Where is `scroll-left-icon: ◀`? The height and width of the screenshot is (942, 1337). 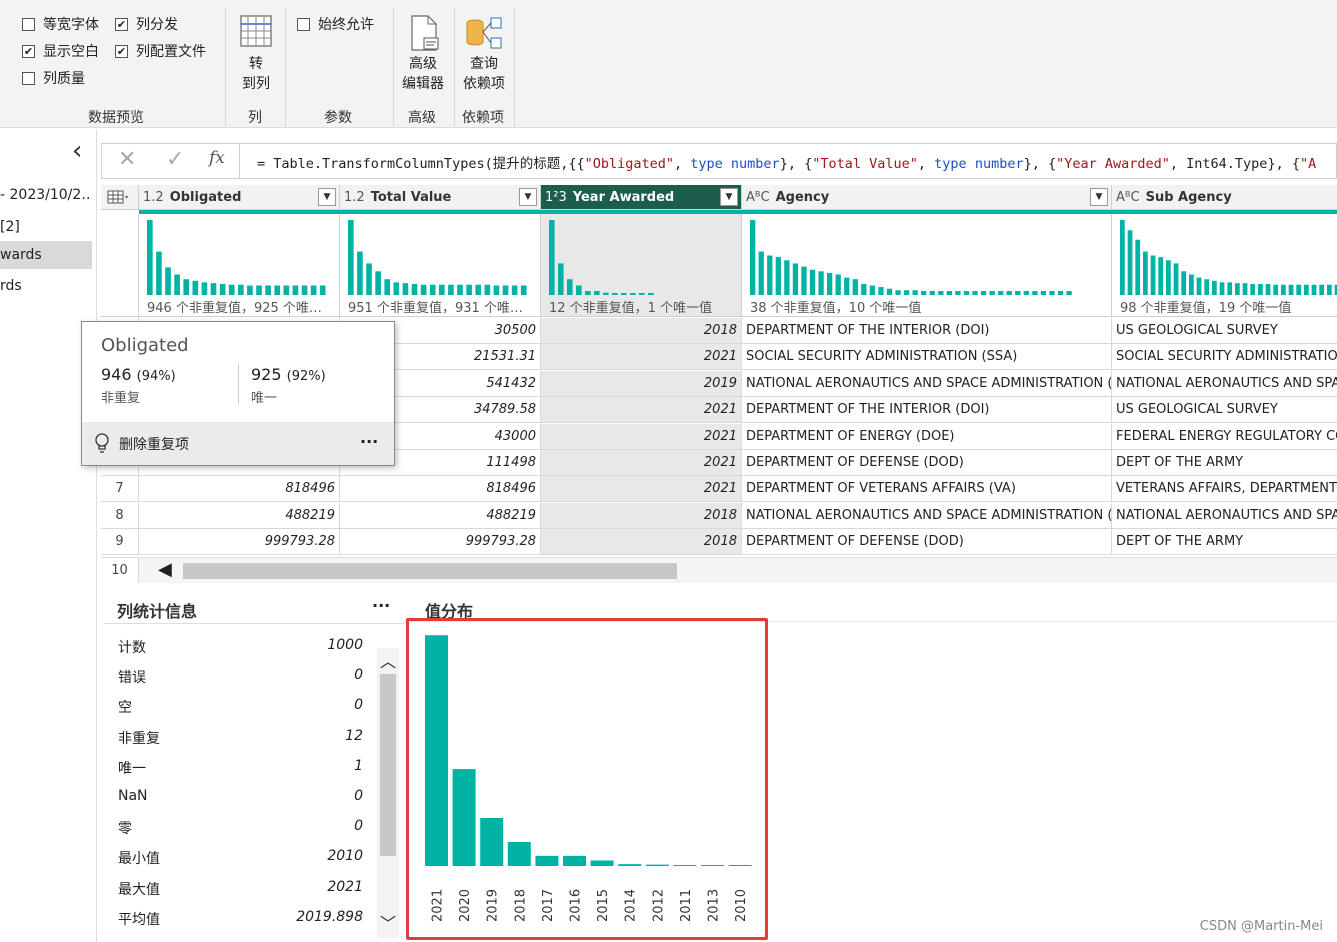
scroll-left-icon: ◀ is located at coordinates (165, 569).